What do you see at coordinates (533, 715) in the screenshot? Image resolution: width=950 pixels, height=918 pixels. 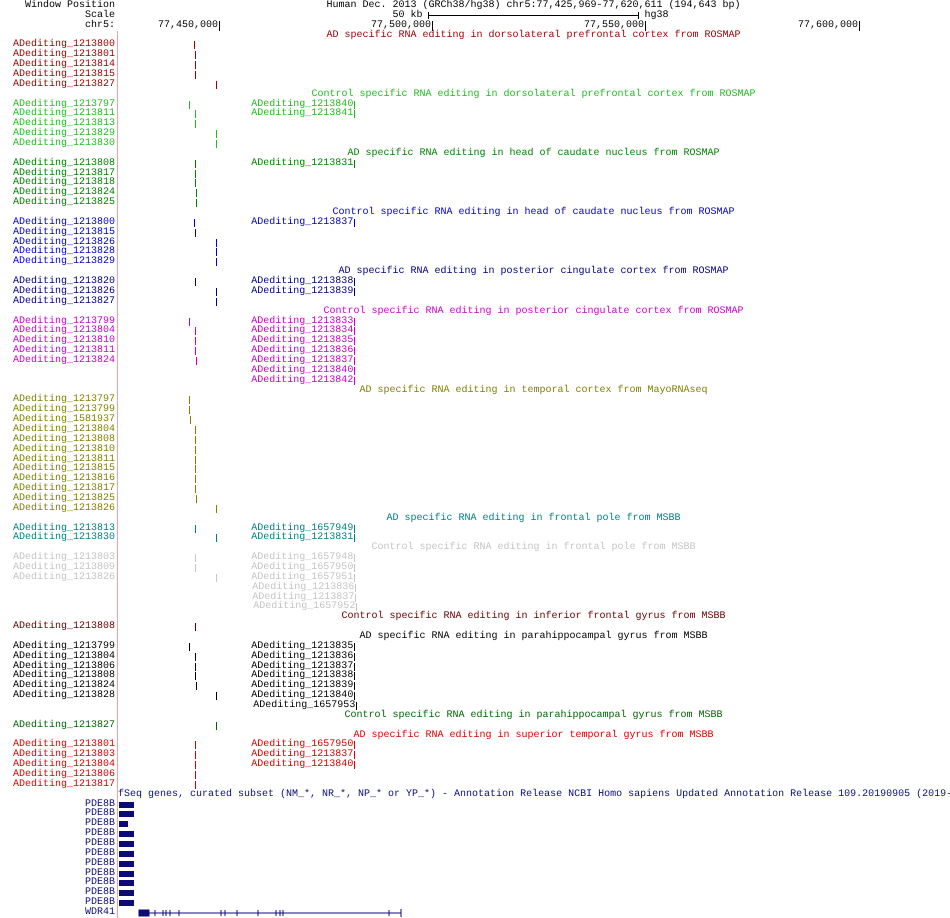 I see `track-title: Control specific RNA editing in parahippocampal gyrus from MSBB` at bounding box center [533, 715].